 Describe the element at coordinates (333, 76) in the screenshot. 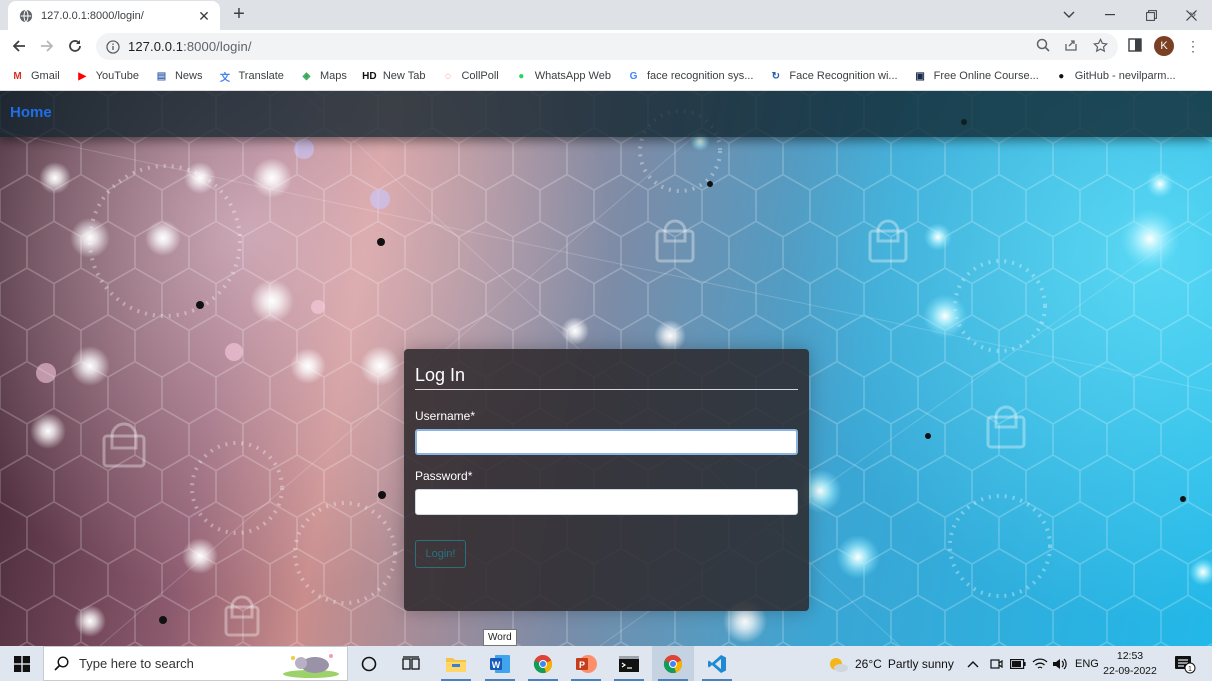

I see `bookmark-label: Maps` at that location.